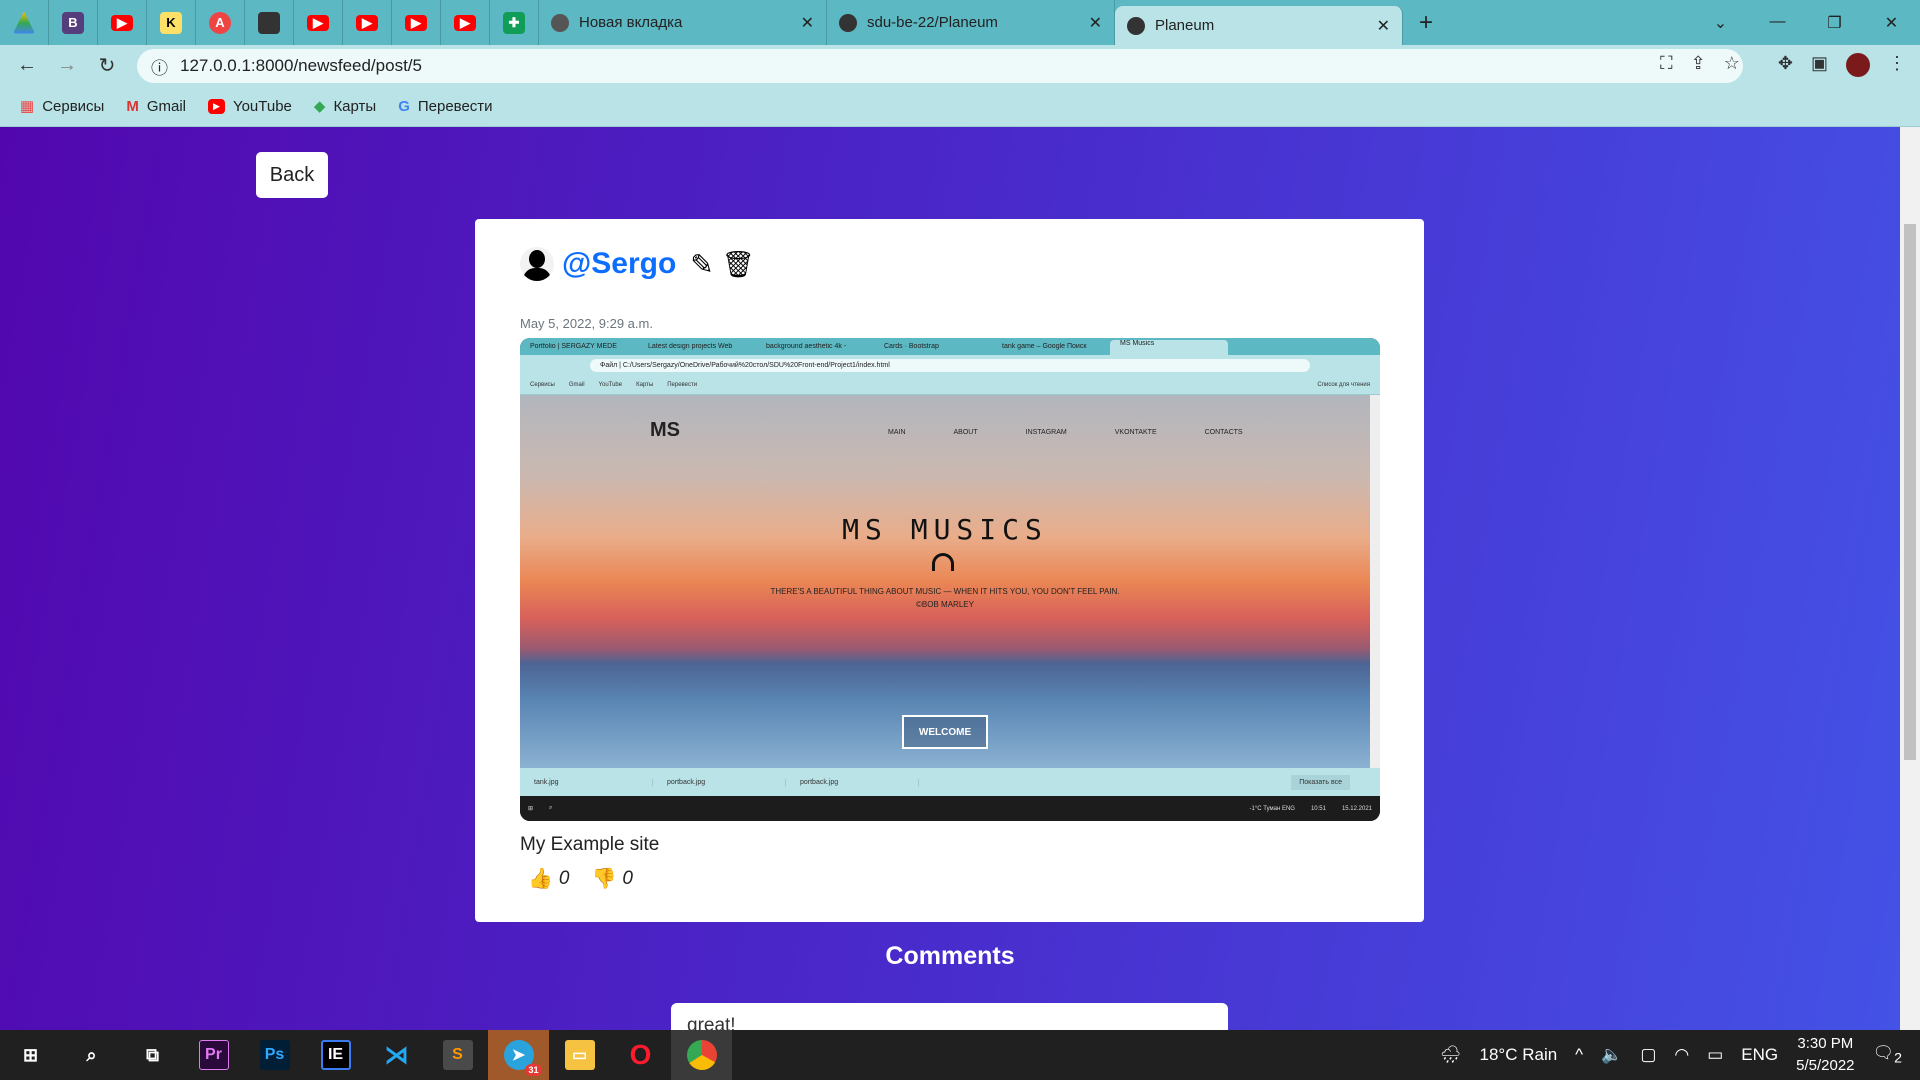 Image resolution: width=1920 pixels, height=1080 pixels. What do you see at coordinates (1825, 1065) in the screenshot?
I see `clock-date: 5/5/2022` at bounding box center [1825, 1065].